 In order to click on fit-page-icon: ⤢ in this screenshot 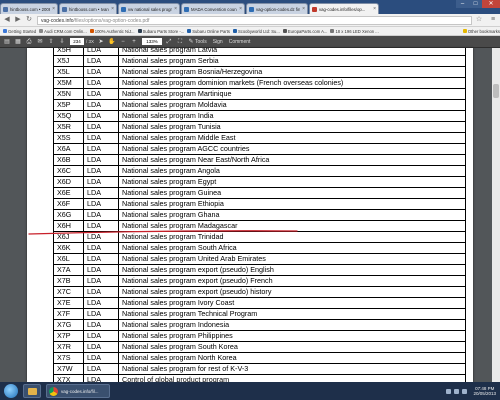, I will do `click(169, 42)`.